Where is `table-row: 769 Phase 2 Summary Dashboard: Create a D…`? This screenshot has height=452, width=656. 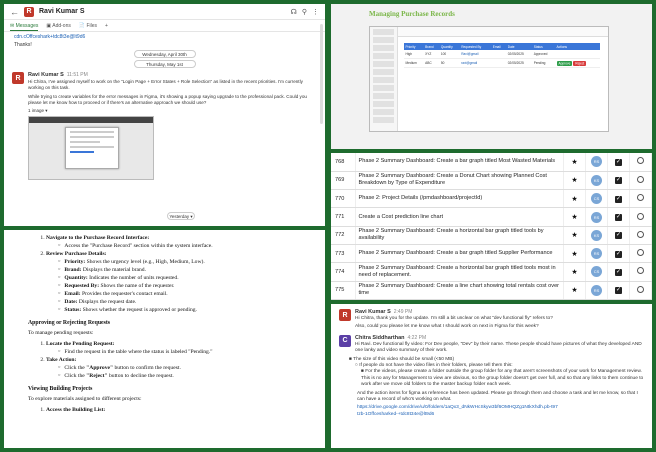
table-row: 769 Phase 2 Summary Dashboard: Create a D… is located at coordinates (491, 181).